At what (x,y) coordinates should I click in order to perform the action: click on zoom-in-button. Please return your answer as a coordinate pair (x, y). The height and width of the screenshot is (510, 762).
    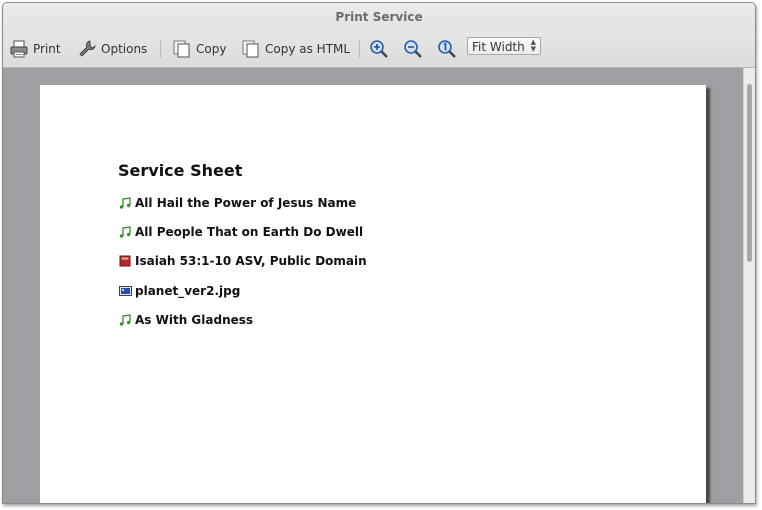
    Looking at the image, I should click on (381, 49).